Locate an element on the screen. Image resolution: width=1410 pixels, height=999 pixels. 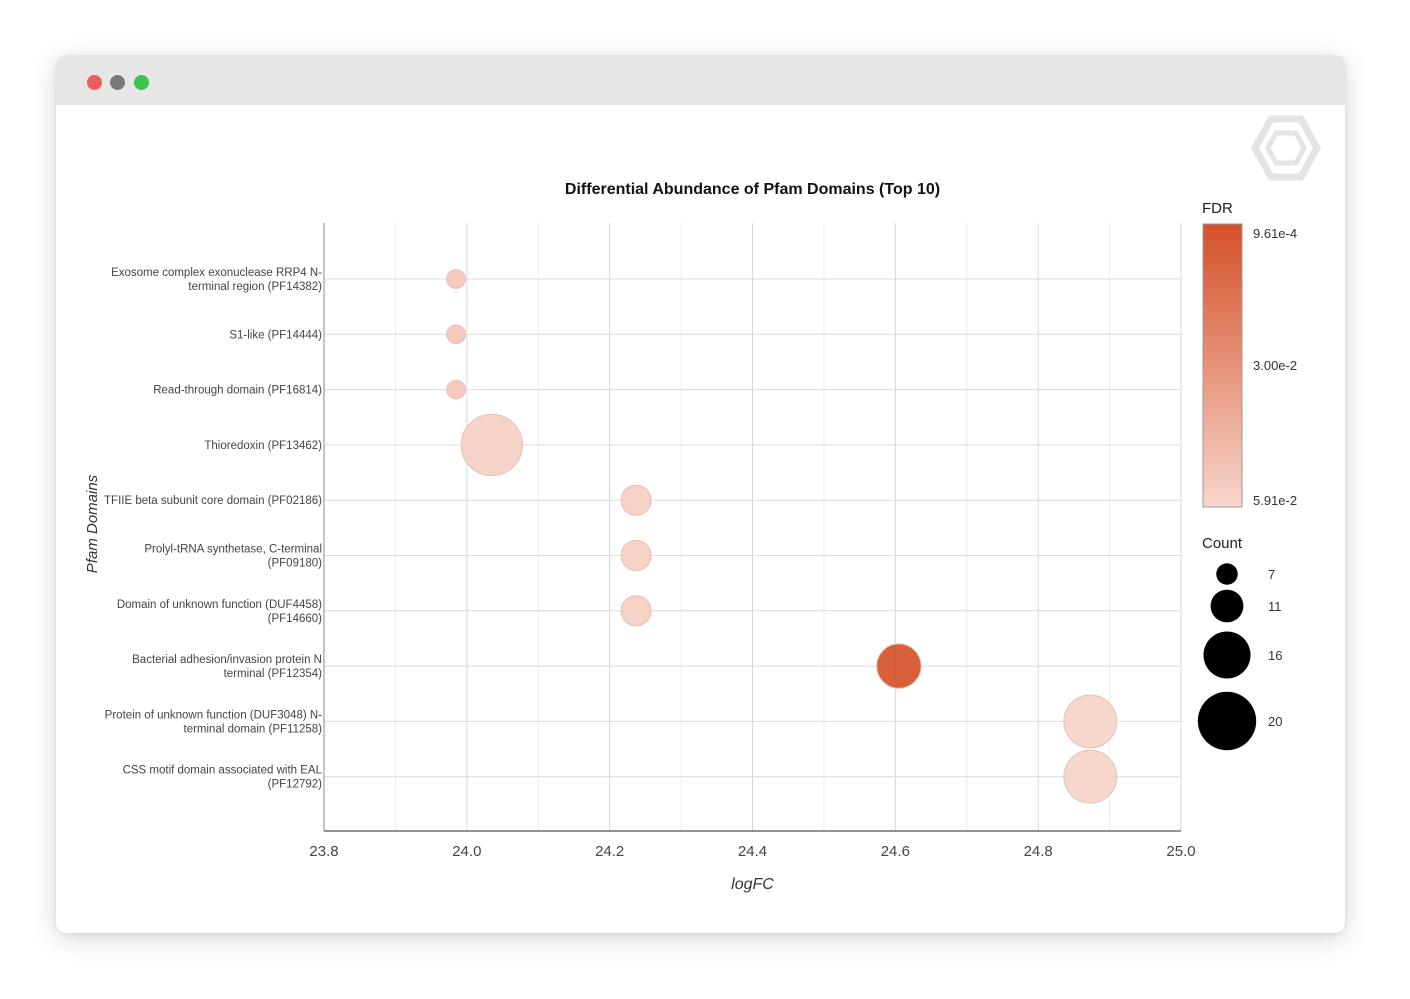
count-legend-title: Count is located at coordinates (1222, 543).